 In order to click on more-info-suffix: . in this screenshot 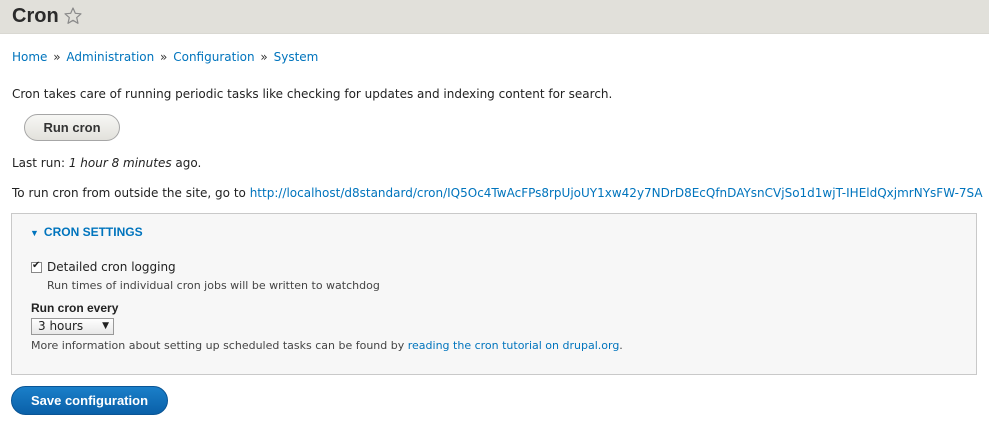, I will do `click(621, 345)`.